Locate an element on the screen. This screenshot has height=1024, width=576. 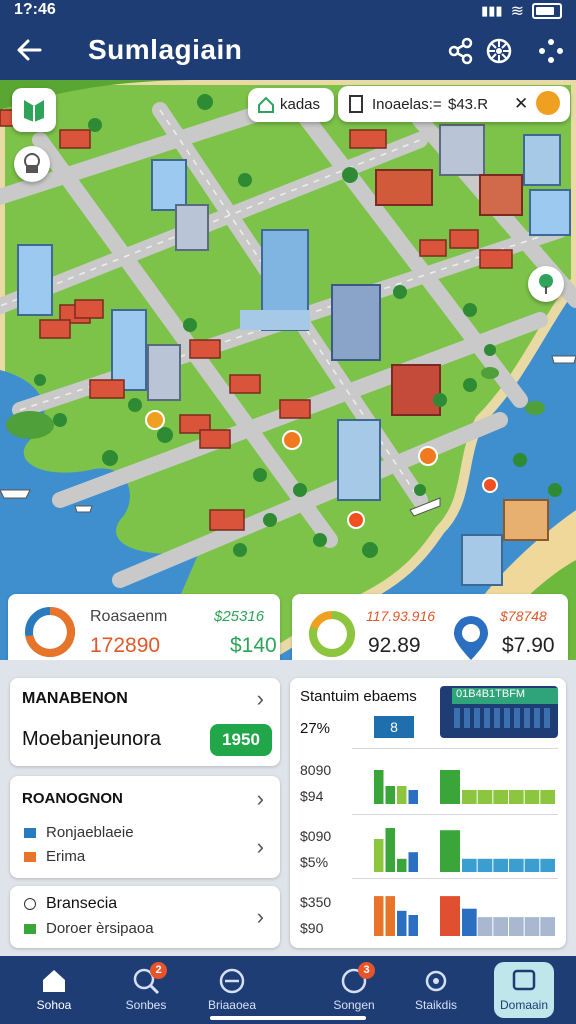
window-icon is located at coordinates (524, 981).